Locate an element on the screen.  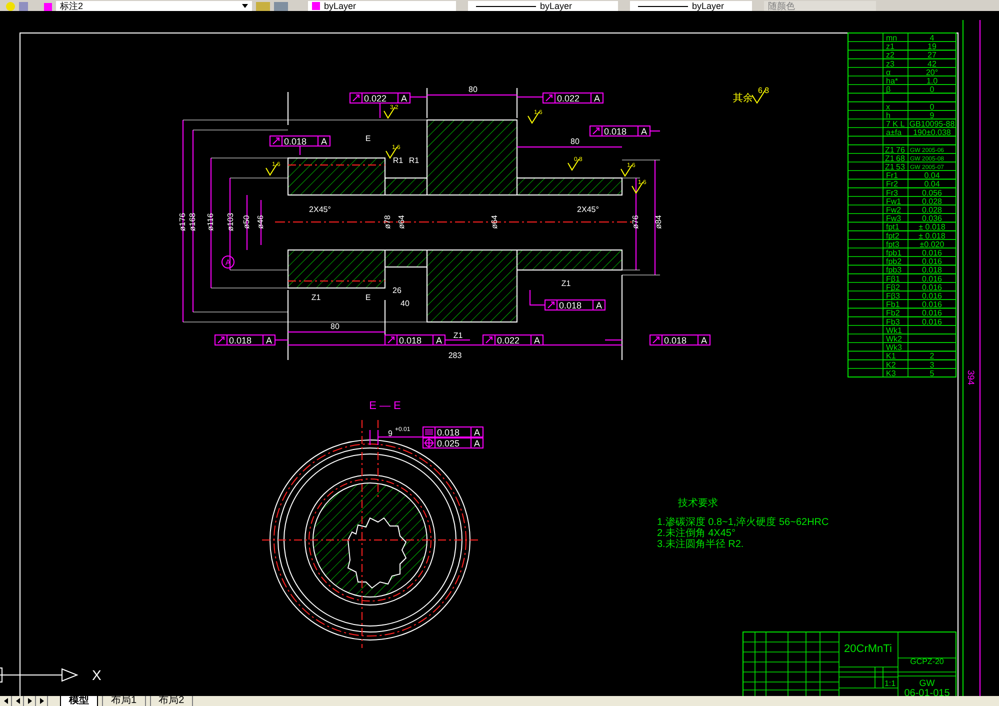
material-text: 20CrMnTi is located at coordinates (868, 649).